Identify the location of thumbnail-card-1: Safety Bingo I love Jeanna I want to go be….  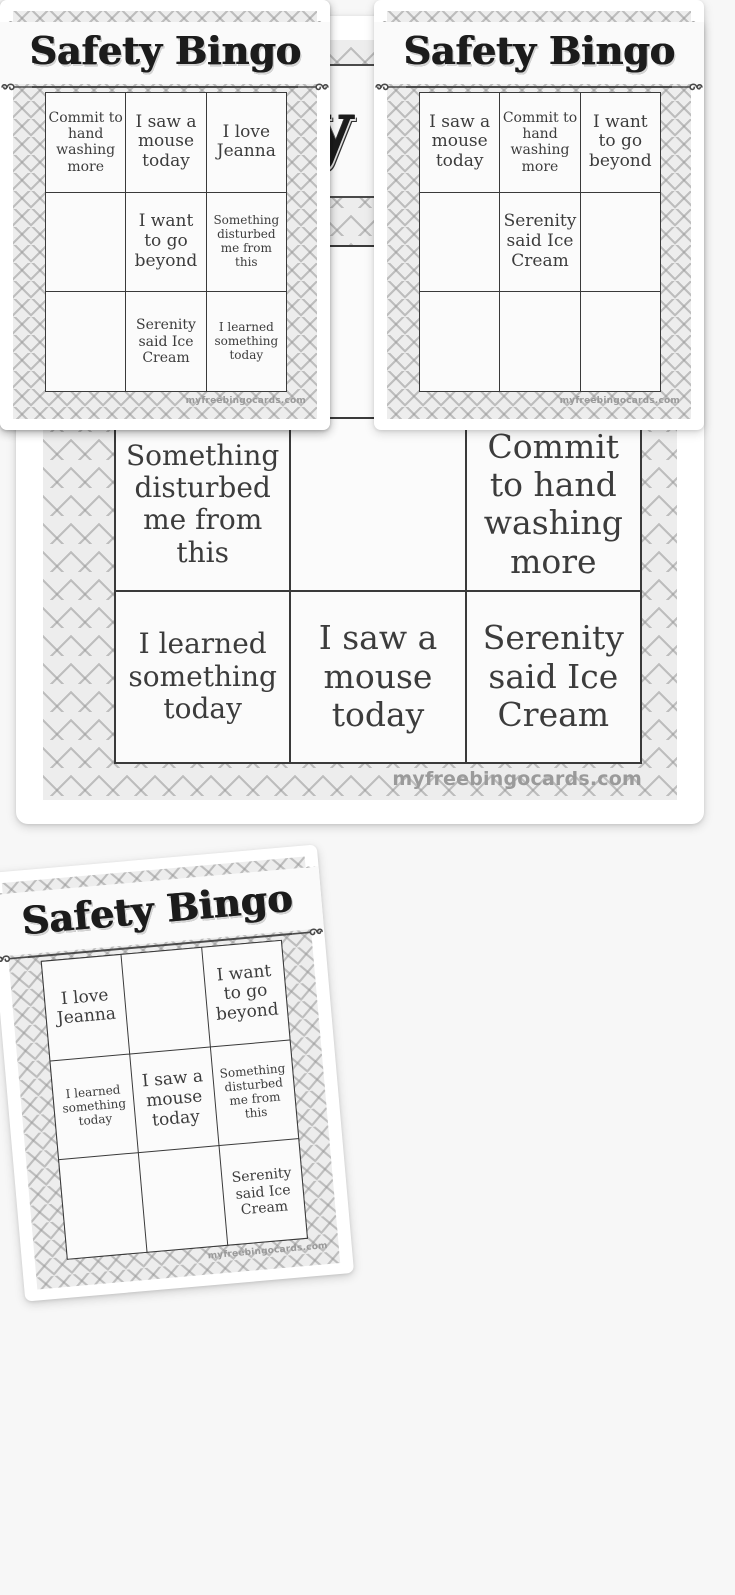
(177, 1073).